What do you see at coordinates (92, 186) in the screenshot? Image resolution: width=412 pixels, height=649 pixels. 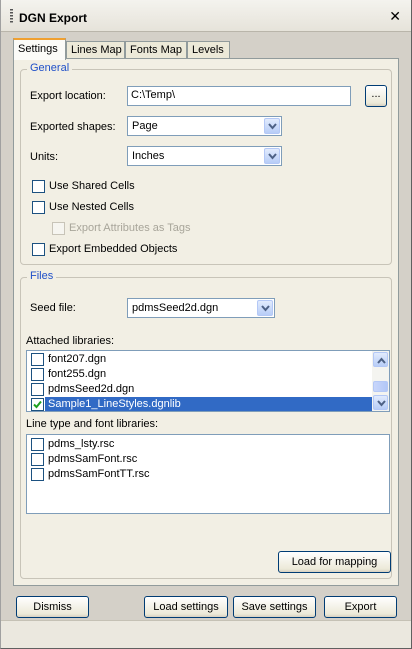 I see `use-shared-cells-label: Use Shared Cells` at bounding box center [92, 186].